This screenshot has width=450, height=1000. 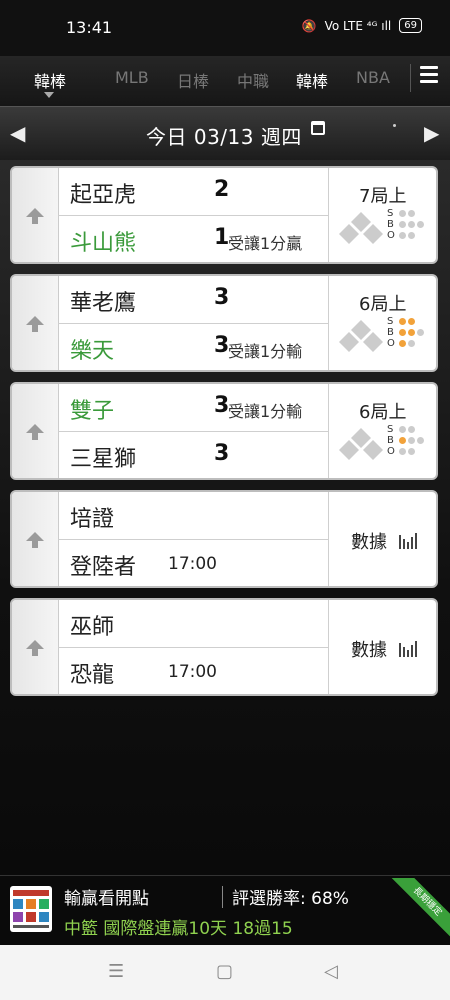 I want to click on game-status: 7局上 S B O, so click(x=382, y=215).